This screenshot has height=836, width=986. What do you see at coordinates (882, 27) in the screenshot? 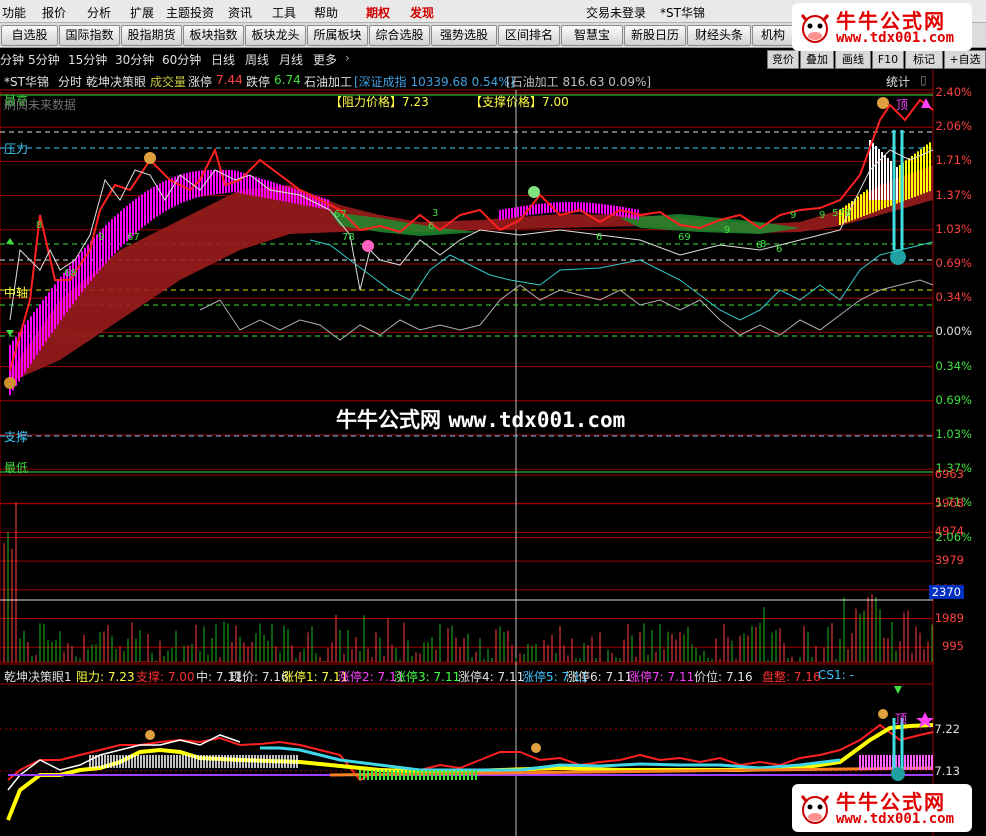
I see `site-logo-top: 牛牛公式网 www.tdx001.com` at bounding box center [882, 27].